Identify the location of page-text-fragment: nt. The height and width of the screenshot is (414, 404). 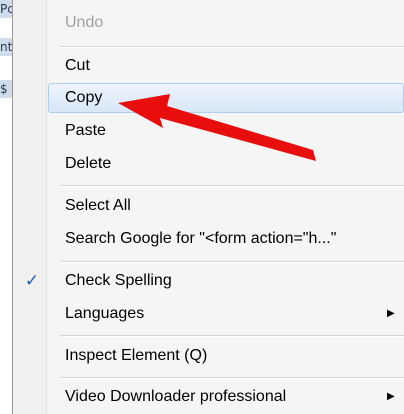
(6, 47).